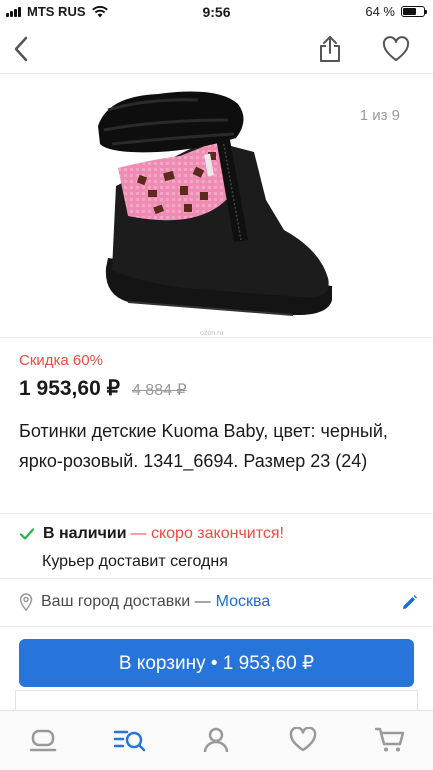 This screenshot has height=770, width=433. I want to click on tab-home, so click(43, 742).